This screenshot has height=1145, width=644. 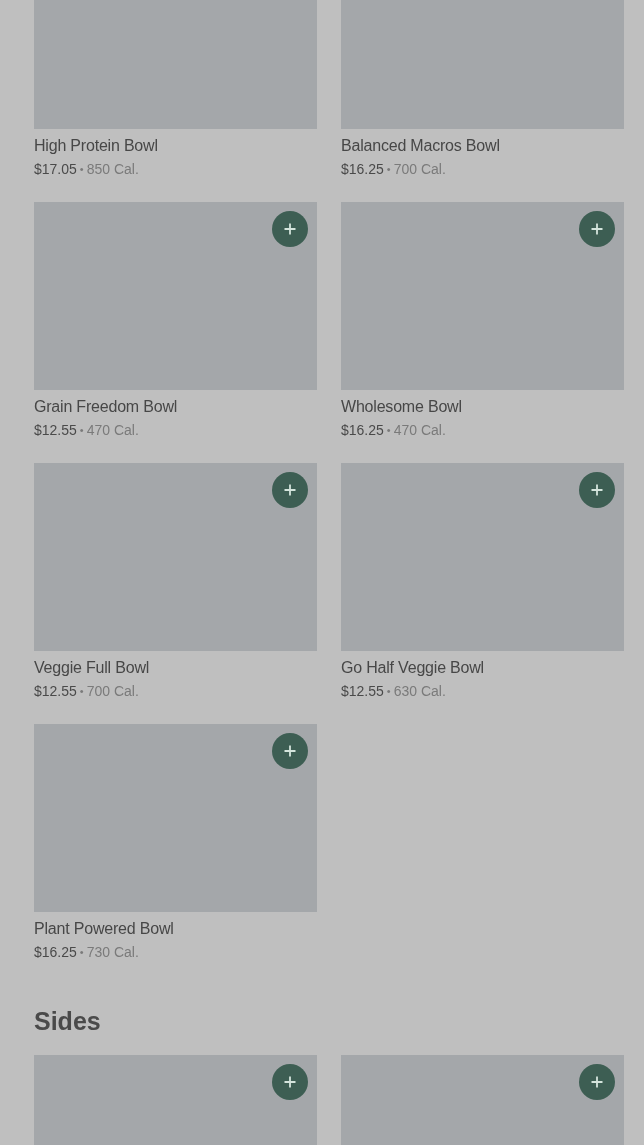 I want to click on item-calories: 850 Cal., so click(x=112, y=169).